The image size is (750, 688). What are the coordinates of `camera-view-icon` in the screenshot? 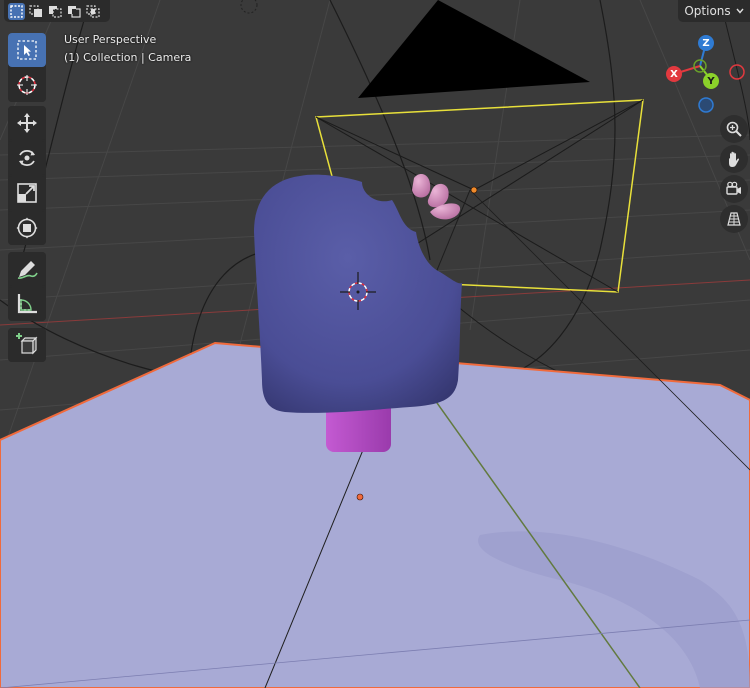 It's located at (734, 189).